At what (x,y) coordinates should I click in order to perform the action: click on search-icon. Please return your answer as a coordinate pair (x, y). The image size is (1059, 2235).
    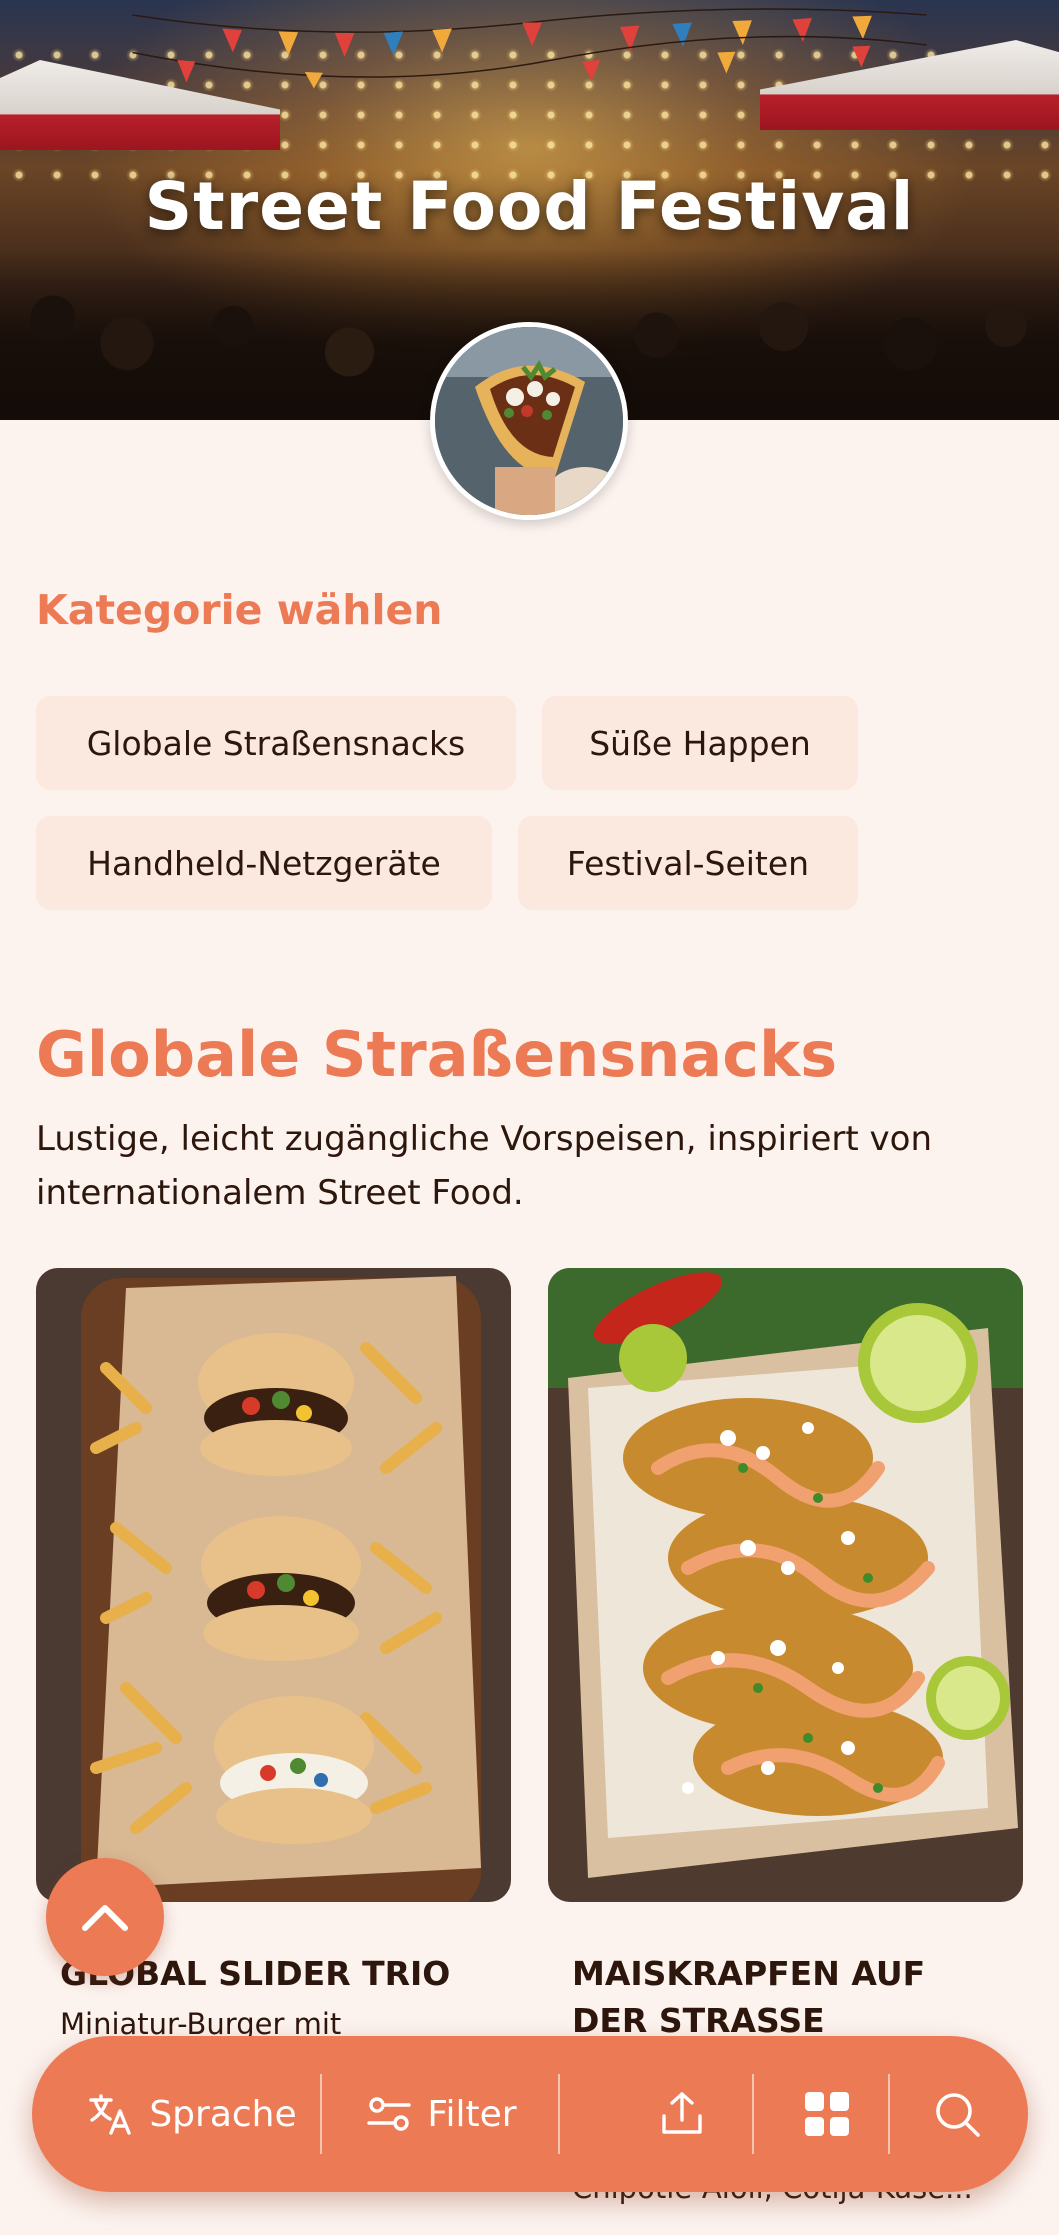
    Looking at the image, I should click on (958, 2115).